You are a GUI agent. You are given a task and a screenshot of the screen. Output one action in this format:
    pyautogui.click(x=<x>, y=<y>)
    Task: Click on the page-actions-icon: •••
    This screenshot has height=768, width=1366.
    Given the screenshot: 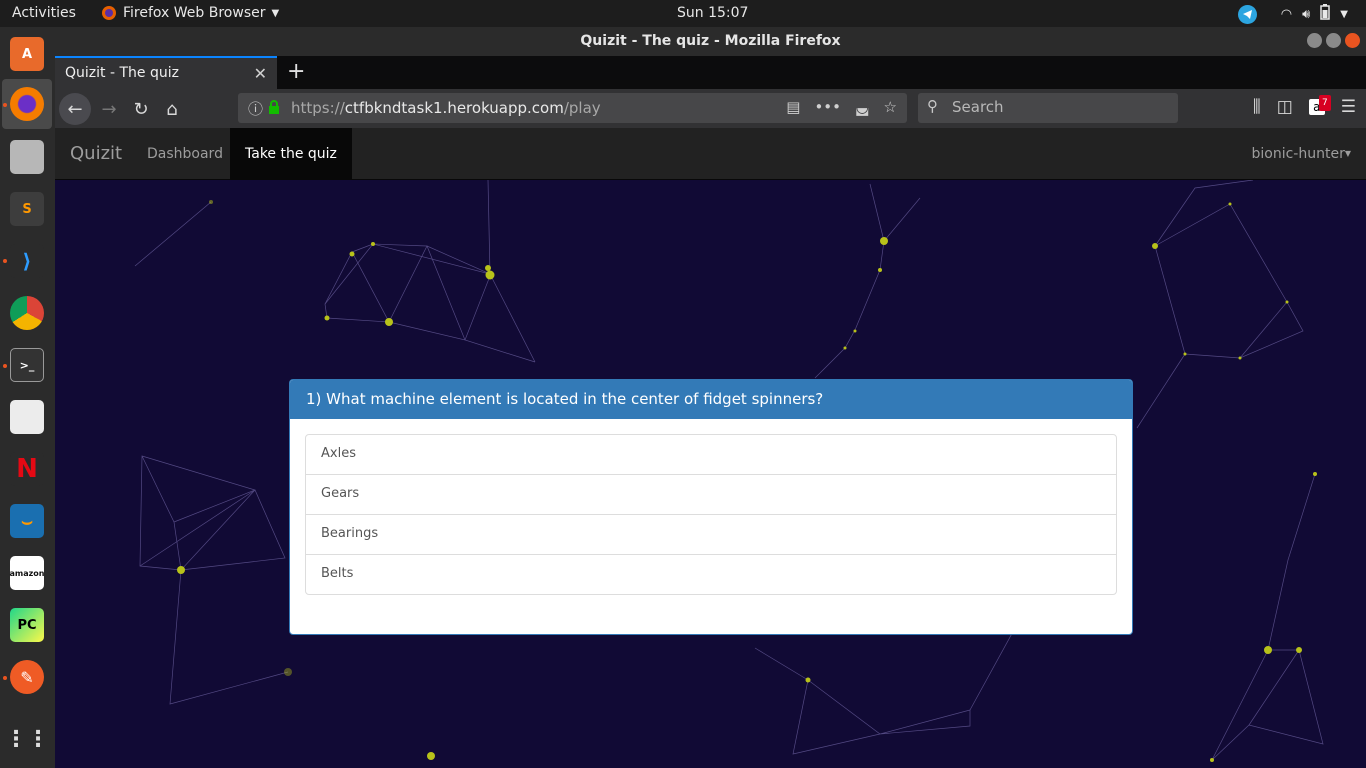 What is the action you would take?
    pyautogui.click(x=827, y=107)
    